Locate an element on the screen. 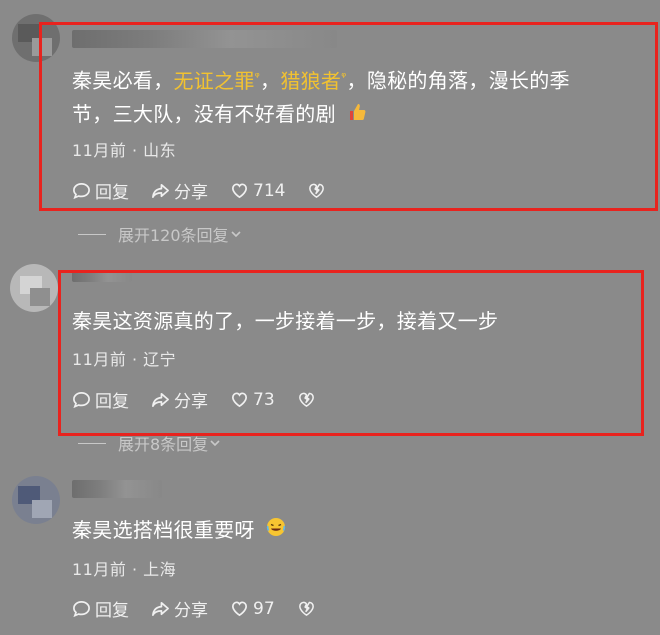 This screenshot has height=635, width=660. like-button: 97 is located at coordinates (252, 609).